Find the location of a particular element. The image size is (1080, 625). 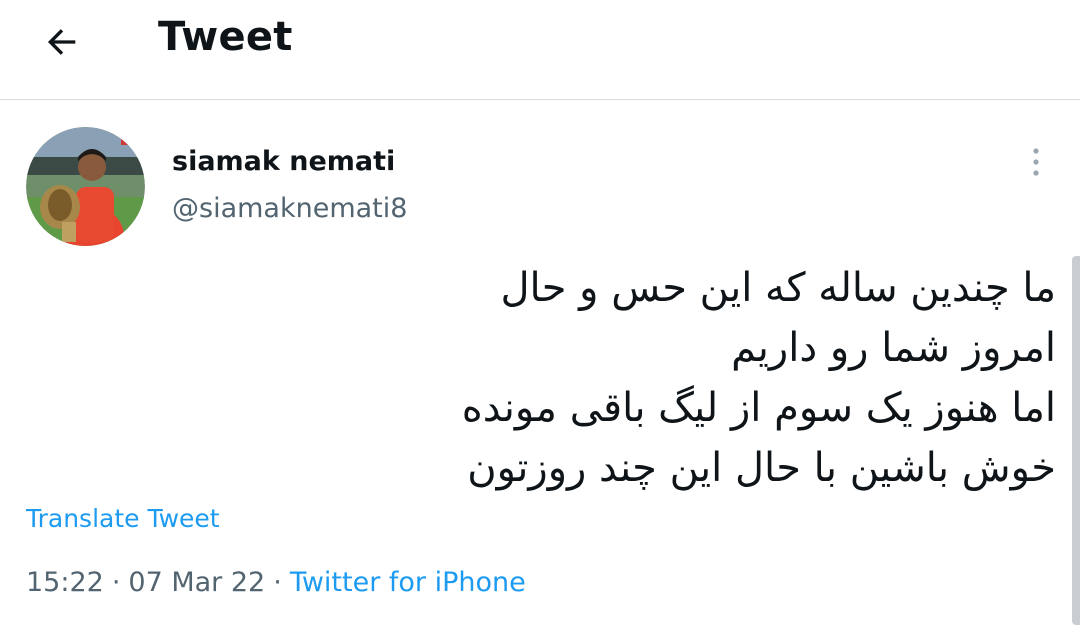

page-title: Tweet is located at coordinates (225, 37).